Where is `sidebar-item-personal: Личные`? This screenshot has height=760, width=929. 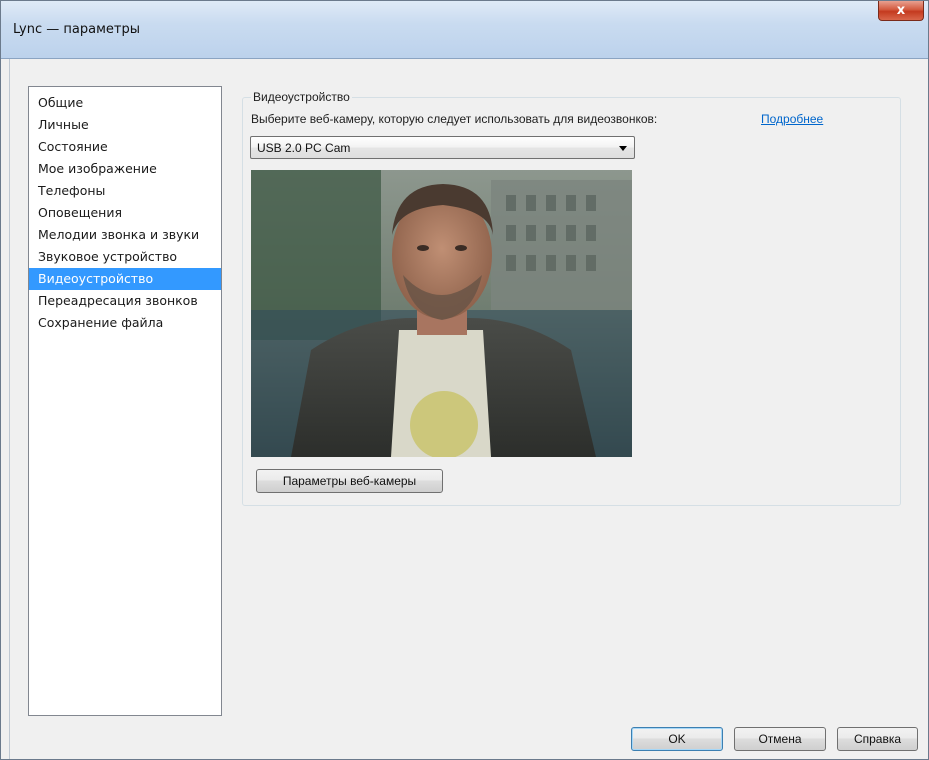
sidebar-item-personal: Личные is located at coordinates (125, 125).